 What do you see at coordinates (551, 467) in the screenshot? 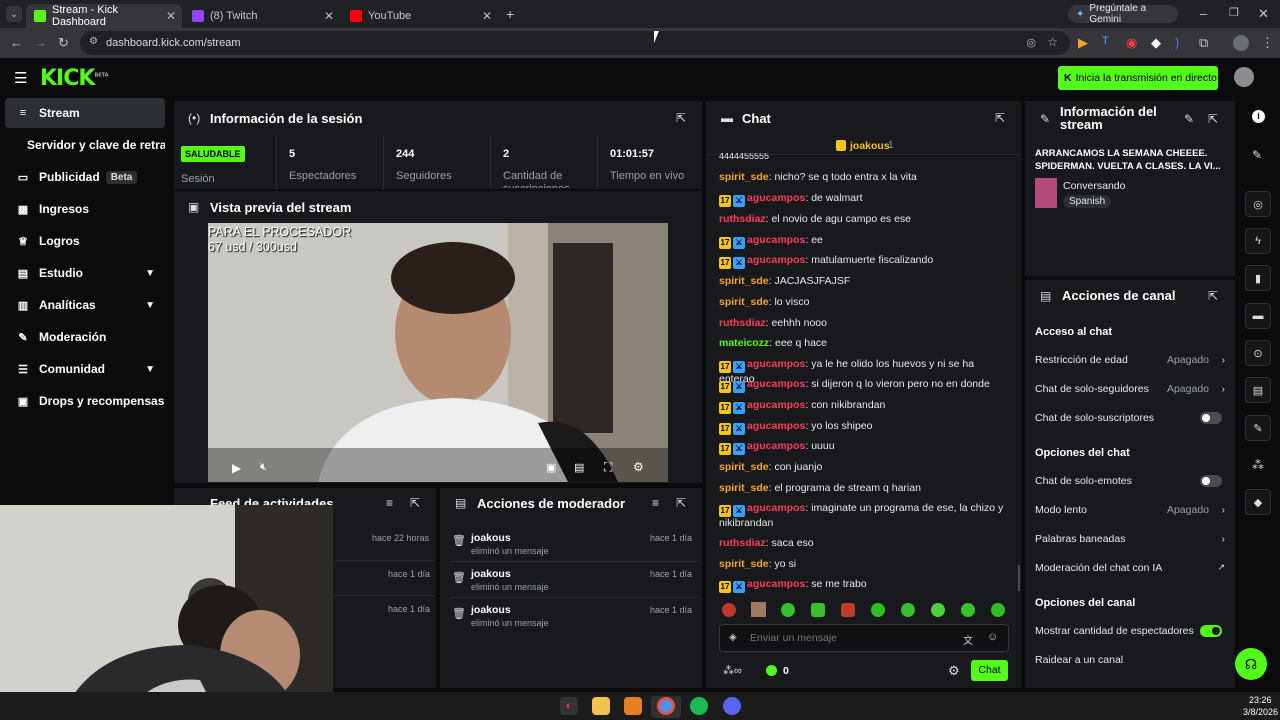
I see `pip-icon: ▣` at bounding box center [551, 467].